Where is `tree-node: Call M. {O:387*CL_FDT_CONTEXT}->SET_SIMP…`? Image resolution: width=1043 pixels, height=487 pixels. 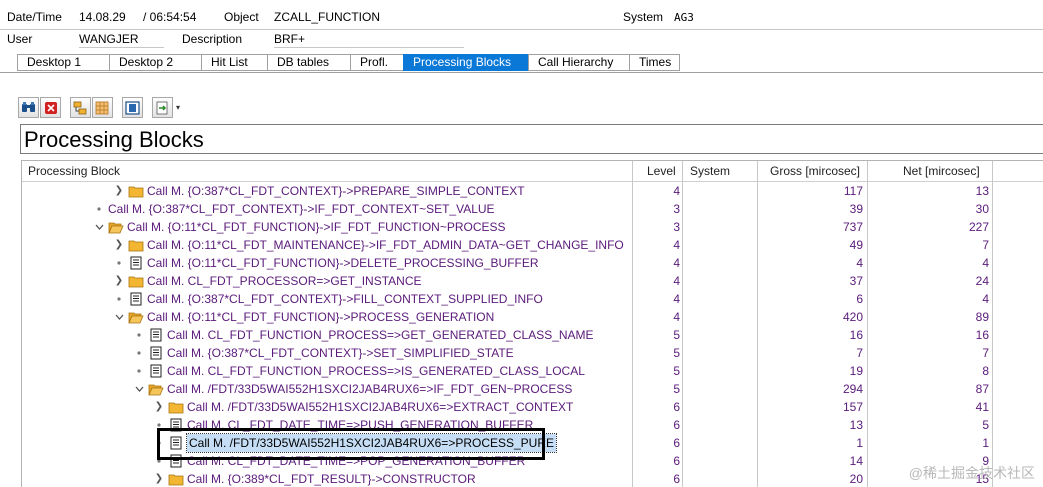
tree-node: Call M. {O:387*CL_FDT_CONTEXT}->SET_SIMP… is located at coordinates (323, 353).